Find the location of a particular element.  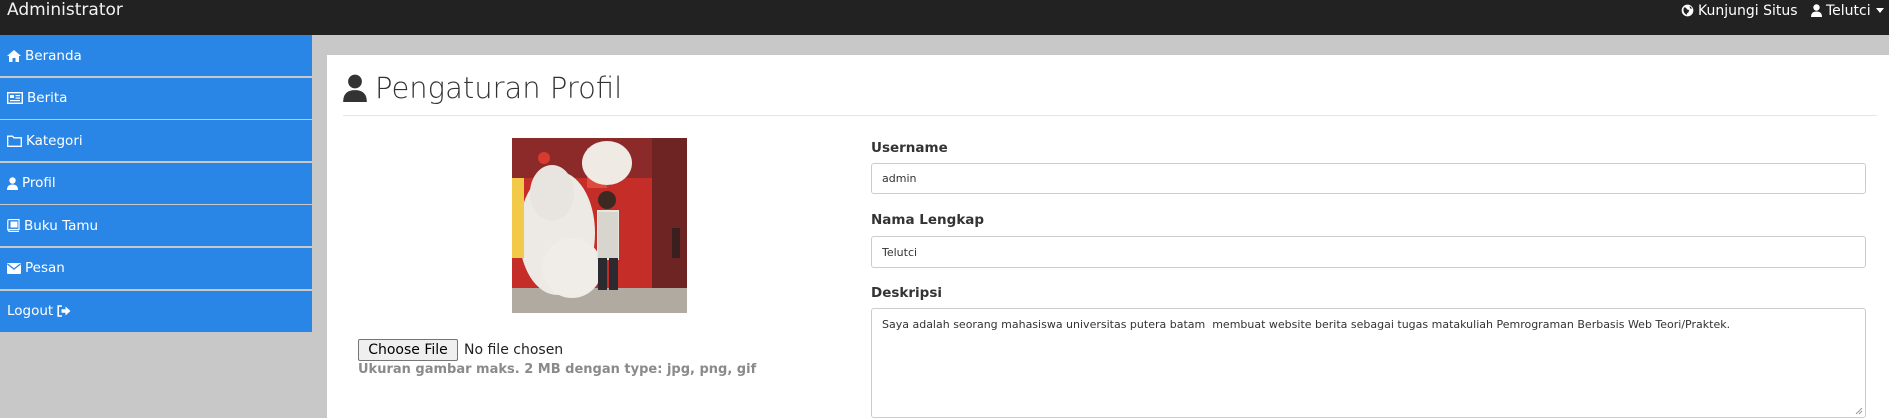

visit-site-link: Kunjungi Situs is located at coordinates (1739, 10).